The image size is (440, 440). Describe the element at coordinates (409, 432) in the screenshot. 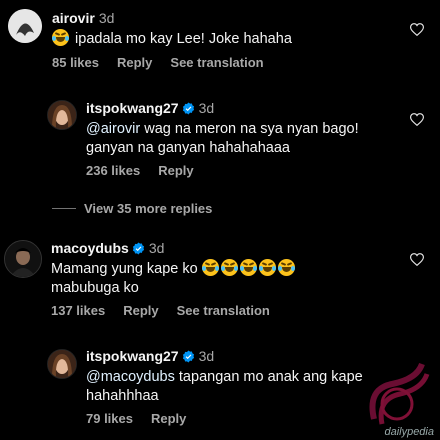

I see `watermark-text: dailypedia` at that location.